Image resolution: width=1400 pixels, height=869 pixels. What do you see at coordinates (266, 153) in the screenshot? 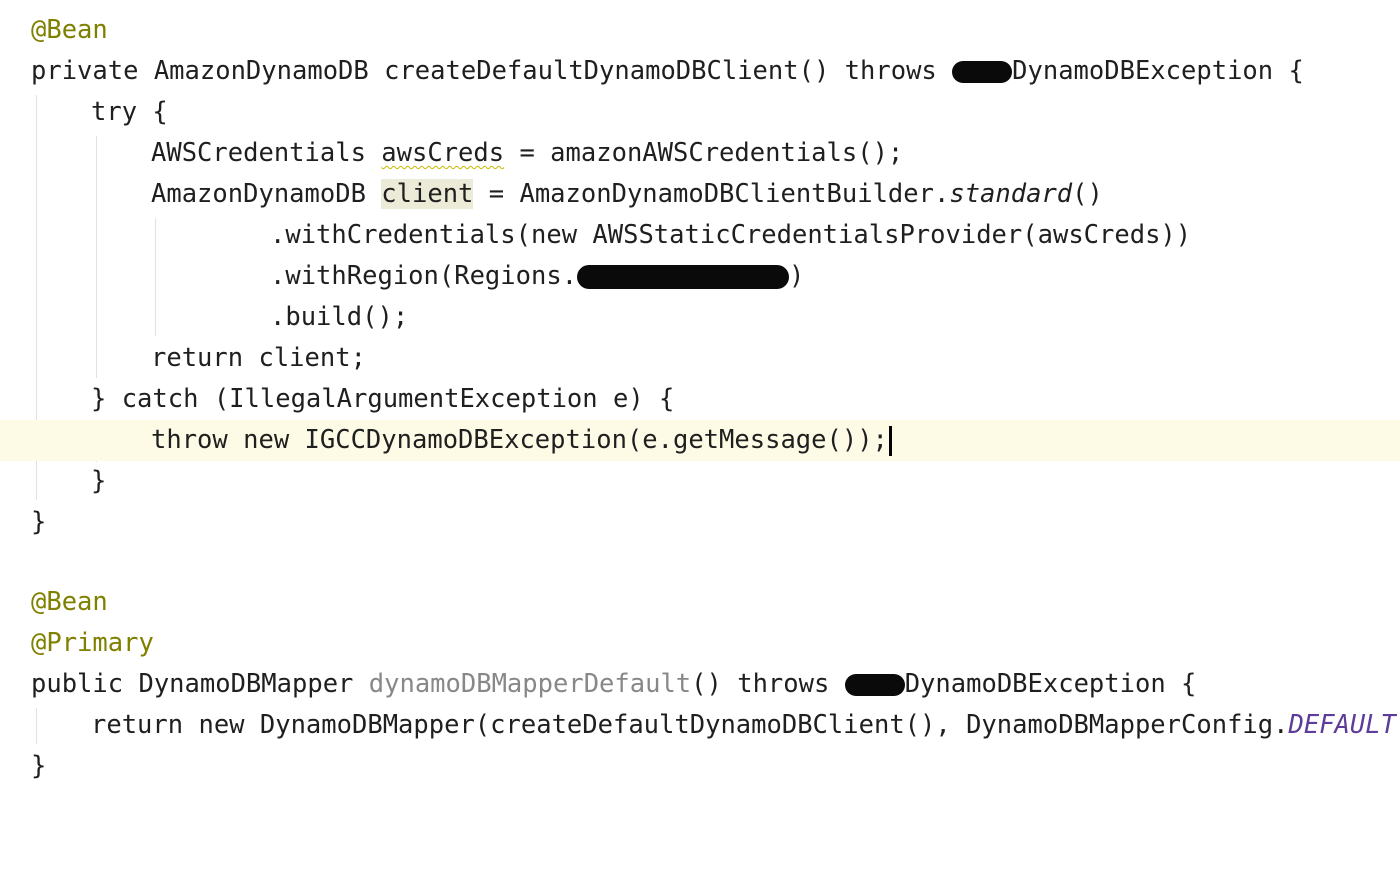
I see `type-name: AWSCredentials` at bounding box center [266, 153].